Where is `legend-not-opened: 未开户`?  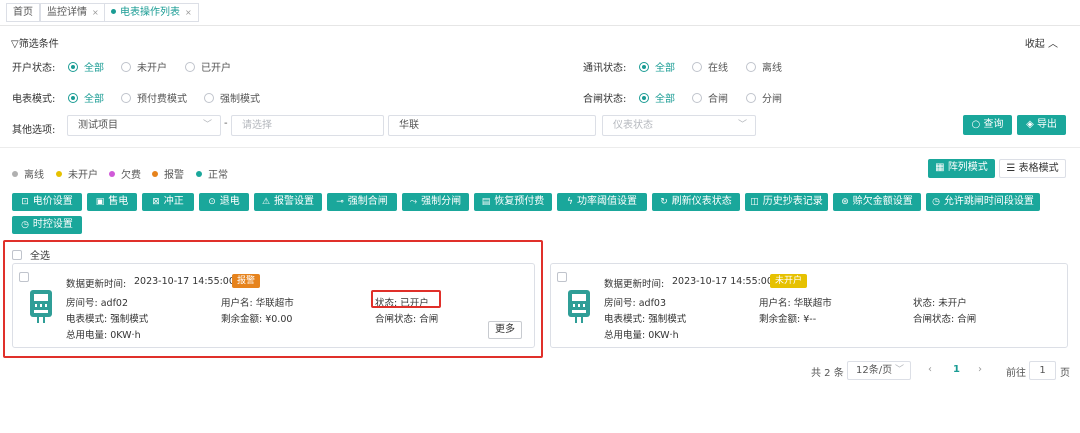 legend-not-opened: 未开户 is located at coordinates (77, 173).